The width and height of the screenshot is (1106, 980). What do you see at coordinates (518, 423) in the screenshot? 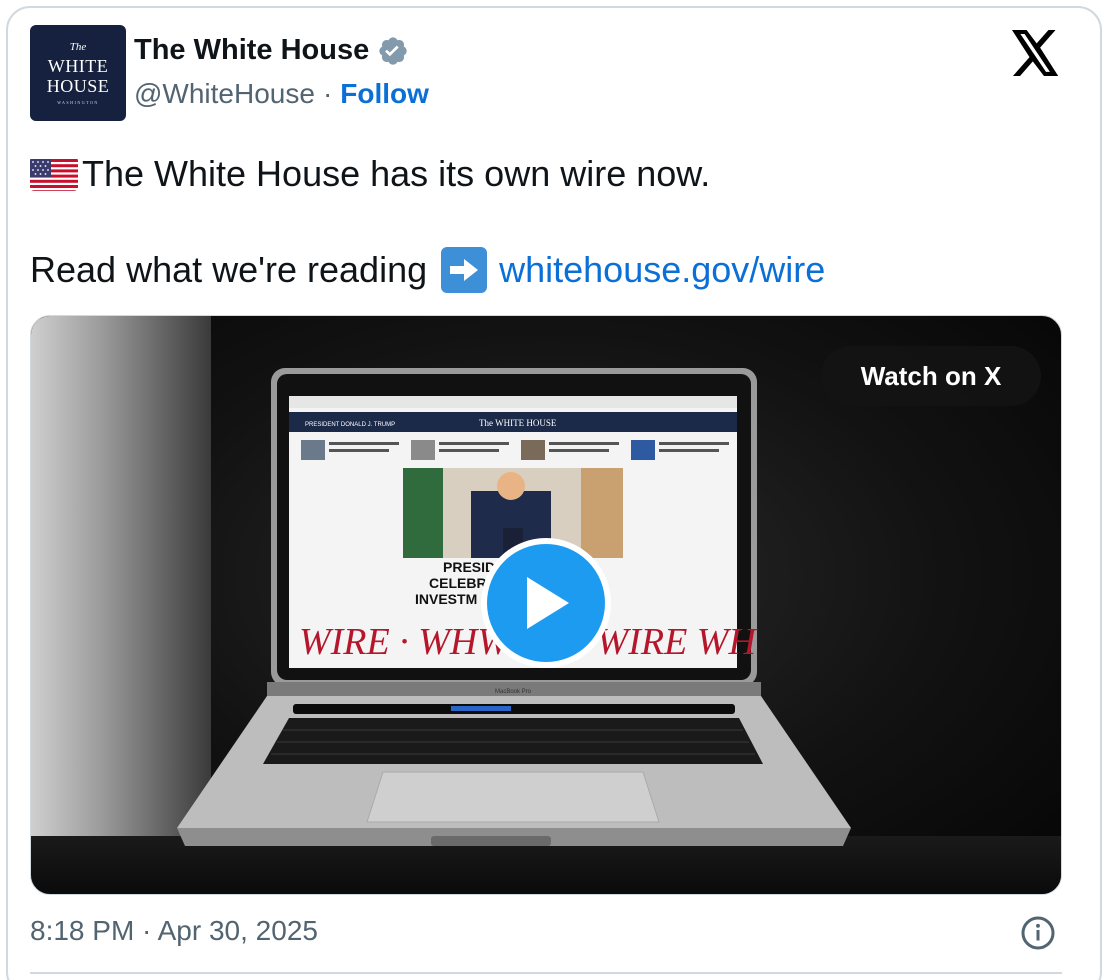
I see `screen-brand-text: The WHITE HOUSE` at bounding box center [518, 423].